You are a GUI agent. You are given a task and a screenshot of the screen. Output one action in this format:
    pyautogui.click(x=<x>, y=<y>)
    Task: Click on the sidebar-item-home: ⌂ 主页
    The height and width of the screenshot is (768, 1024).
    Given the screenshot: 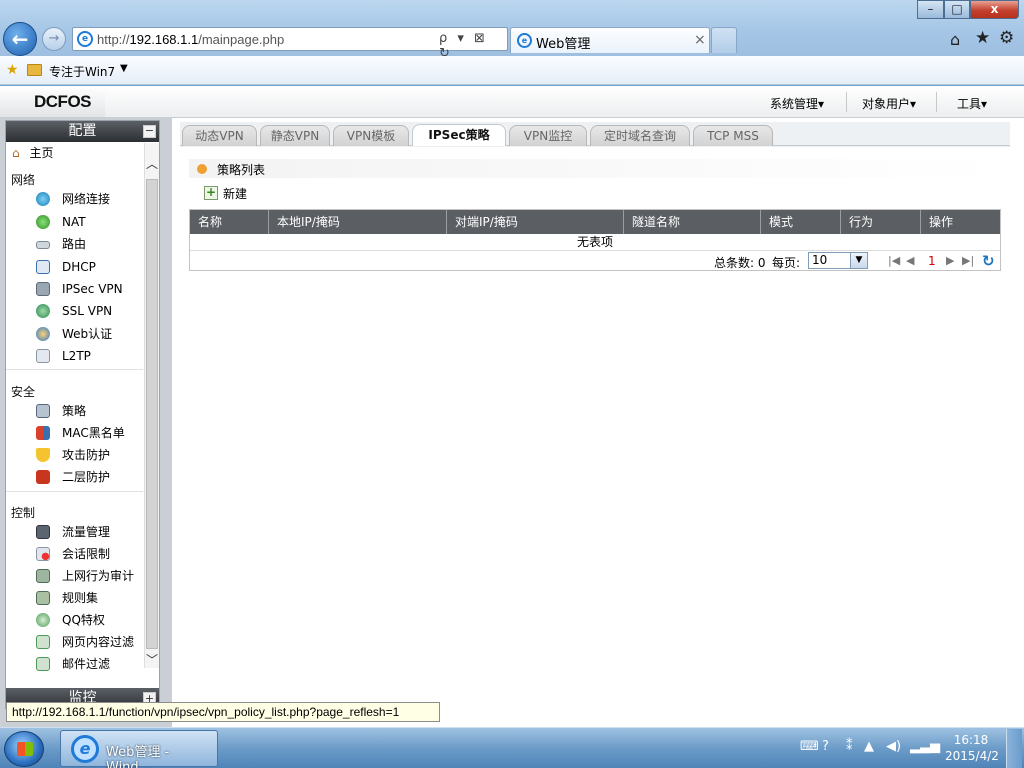 What is the action you would take?
    pyautogui.click(x=32, y=152)
    